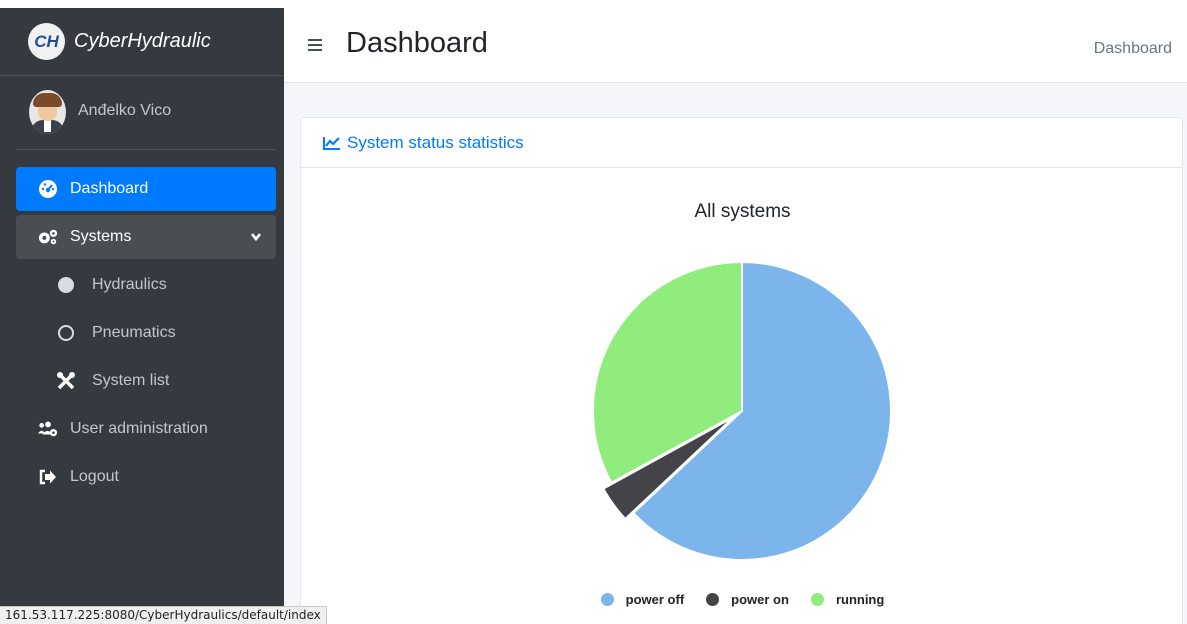 Image resolution: width=1187 pixels, height=624 pixels. I want to click on user-name: Anđelko Vico, so click(124, 111).